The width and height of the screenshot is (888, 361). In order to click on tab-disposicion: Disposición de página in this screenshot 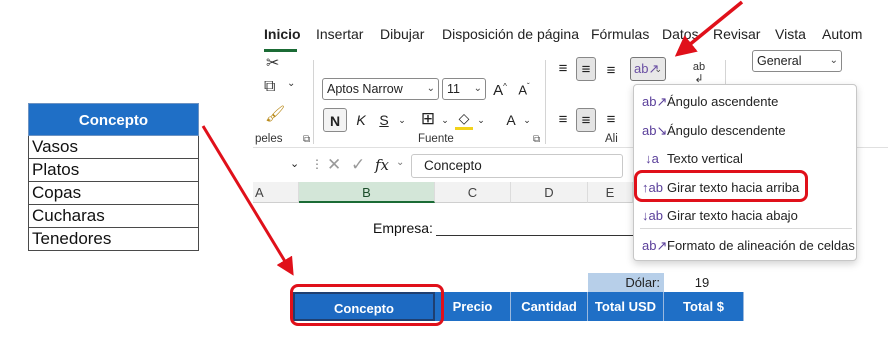, I will do `click(510, 34)`.